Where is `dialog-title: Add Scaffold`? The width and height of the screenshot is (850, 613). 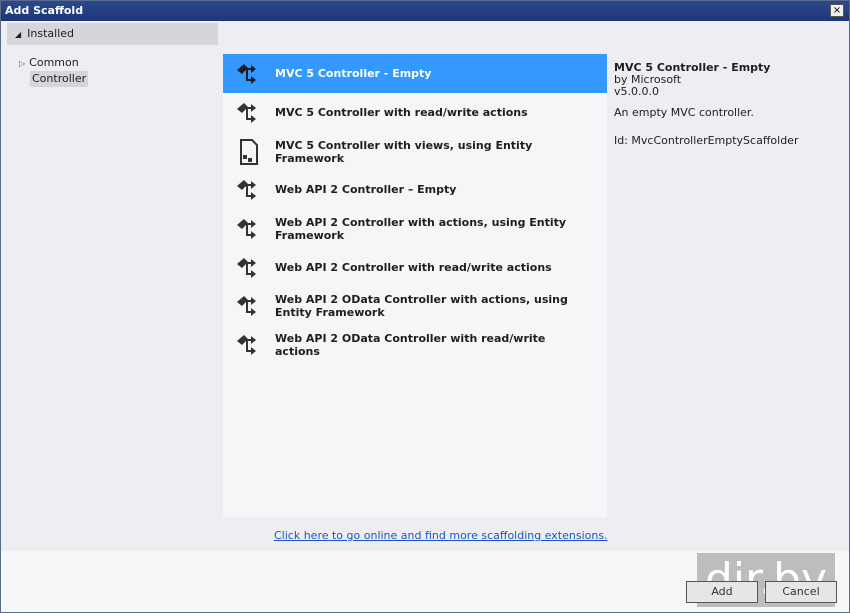
dialog-title: Add Scaffold is located at coordinates (44, 10).